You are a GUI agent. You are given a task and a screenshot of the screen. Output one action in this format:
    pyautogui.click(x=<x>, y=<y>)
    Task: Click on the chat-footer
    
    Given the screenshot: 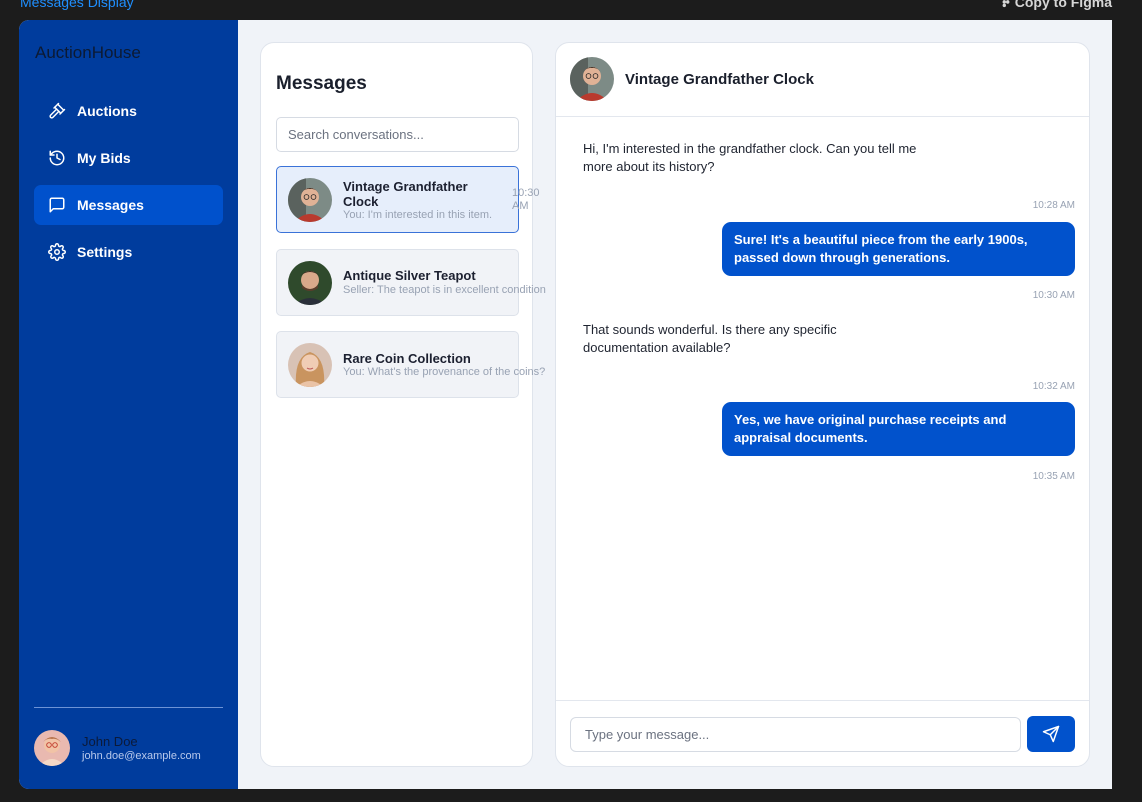 What is the action you would take?
    pyautogui.click(x=822, y=733)
    